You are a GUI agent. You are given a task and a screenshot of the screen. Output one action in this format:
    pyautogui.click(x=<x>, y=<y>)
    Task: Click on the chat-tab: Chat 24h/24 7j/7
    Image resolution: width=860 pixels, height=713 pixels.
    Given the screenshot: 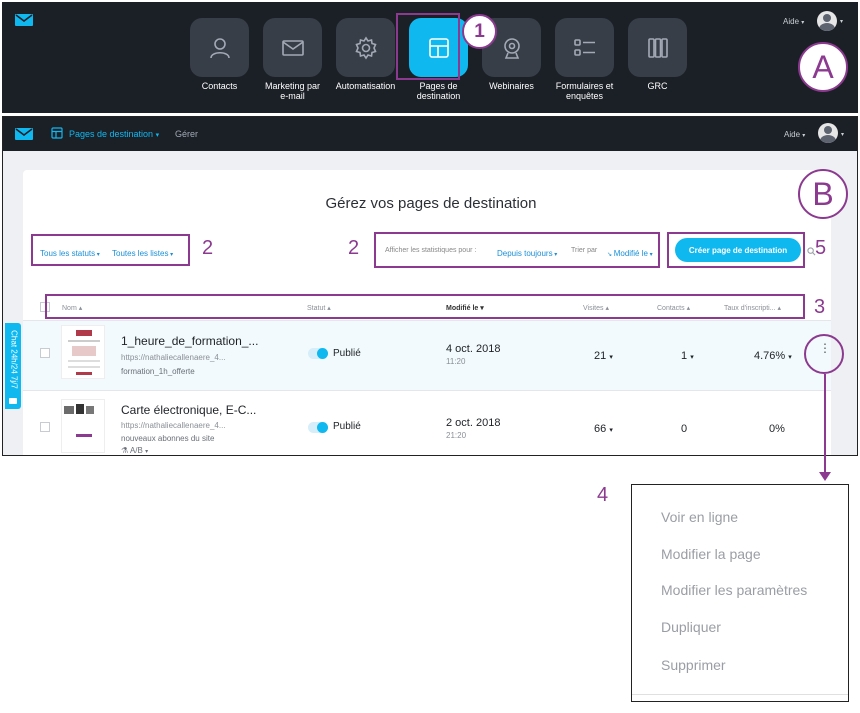 What is the action you would take?
    pyautogui.click(x=13, y=366)
    